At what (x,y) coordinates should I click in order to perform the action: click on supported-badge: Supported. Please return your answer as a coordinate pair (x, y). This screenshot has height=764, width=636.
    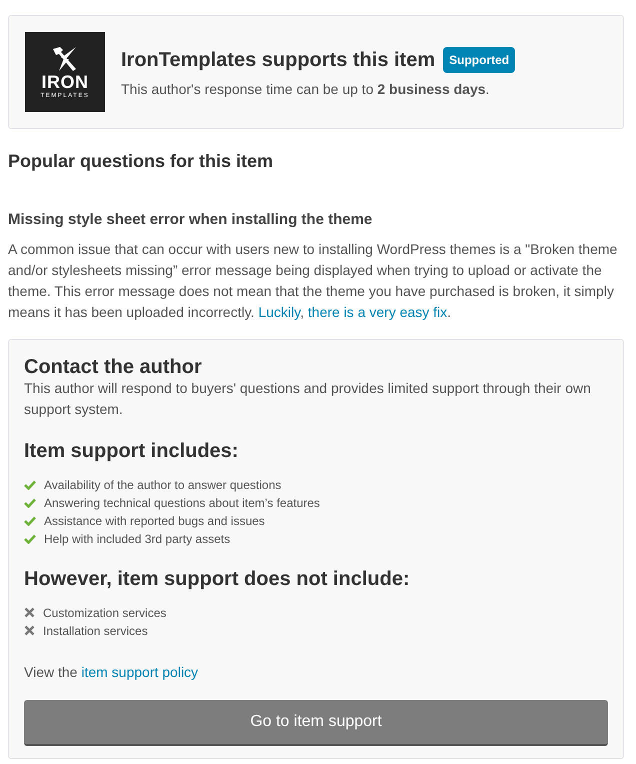
    Looking at the image, I should click on (479, 59).